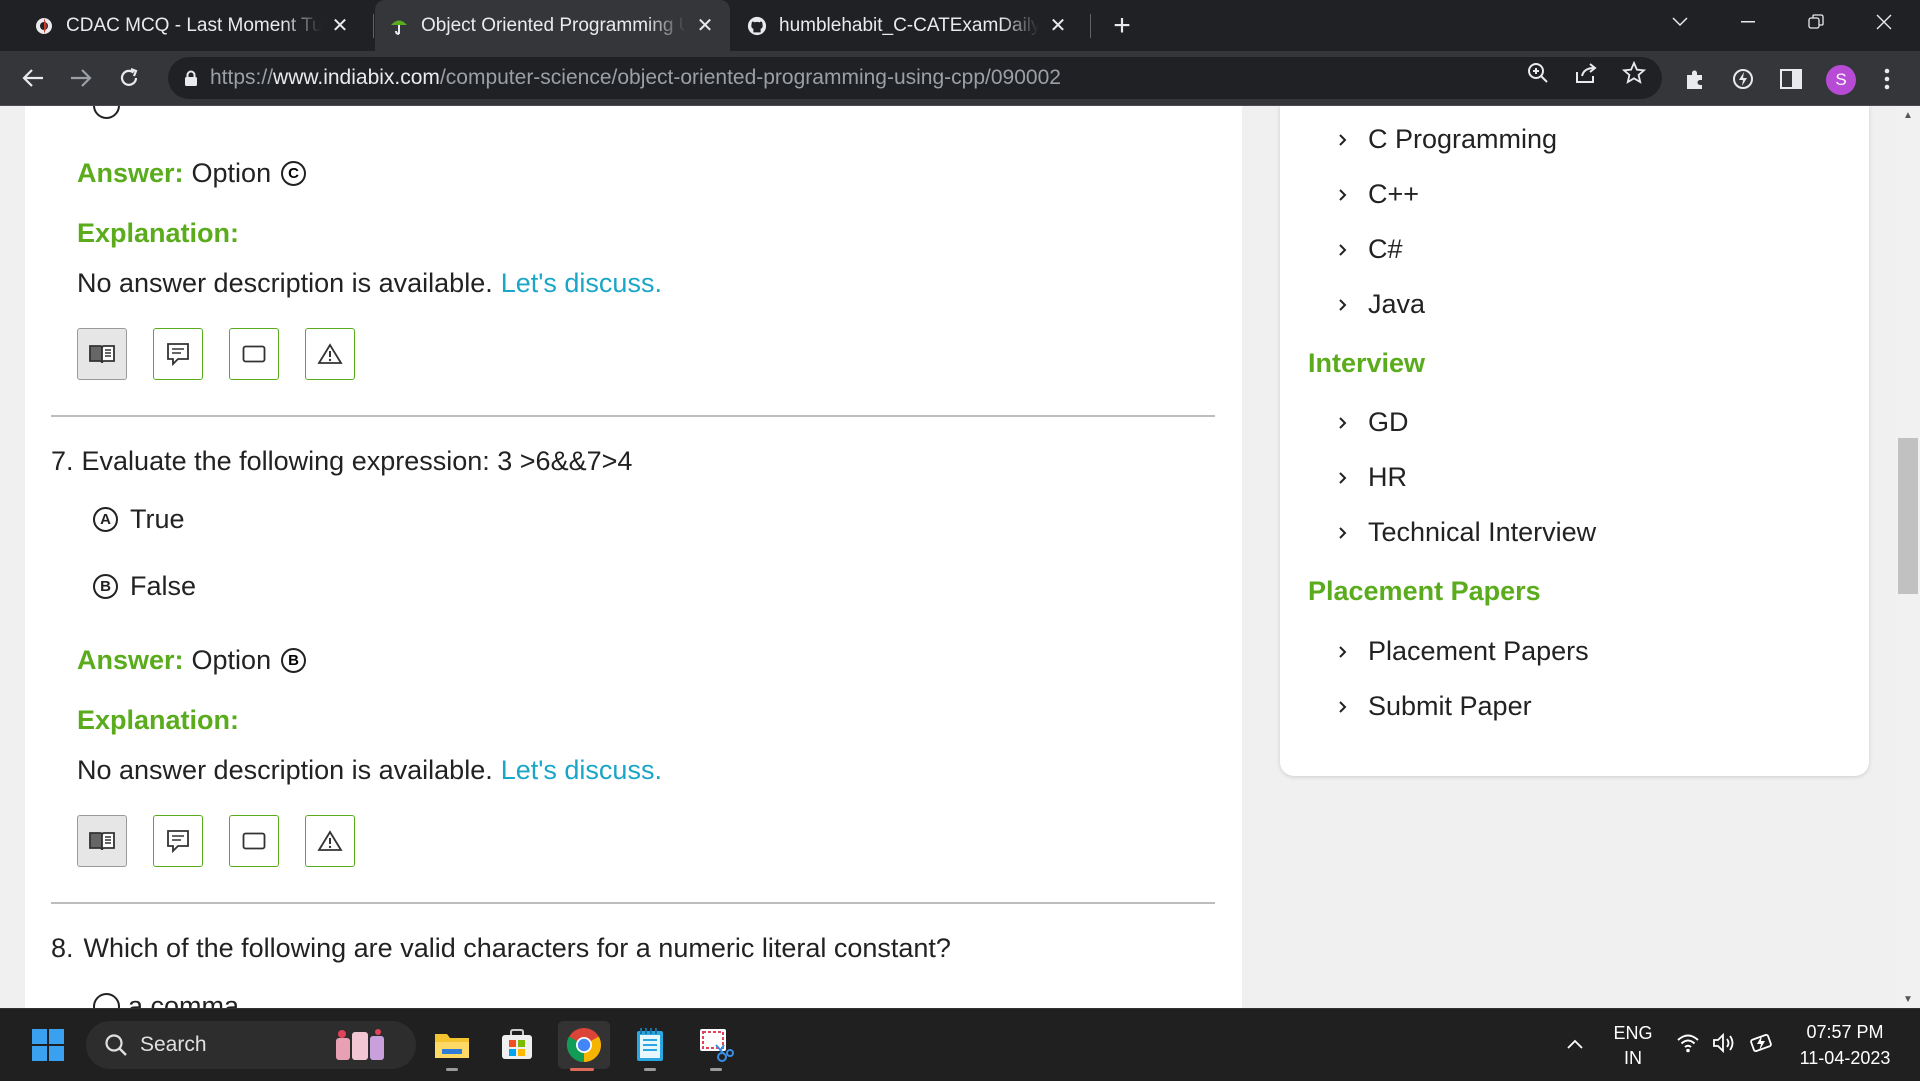 The width and height of the screenshot is (1920, 1081). I want to click on search-icon, so click(116, 1045).